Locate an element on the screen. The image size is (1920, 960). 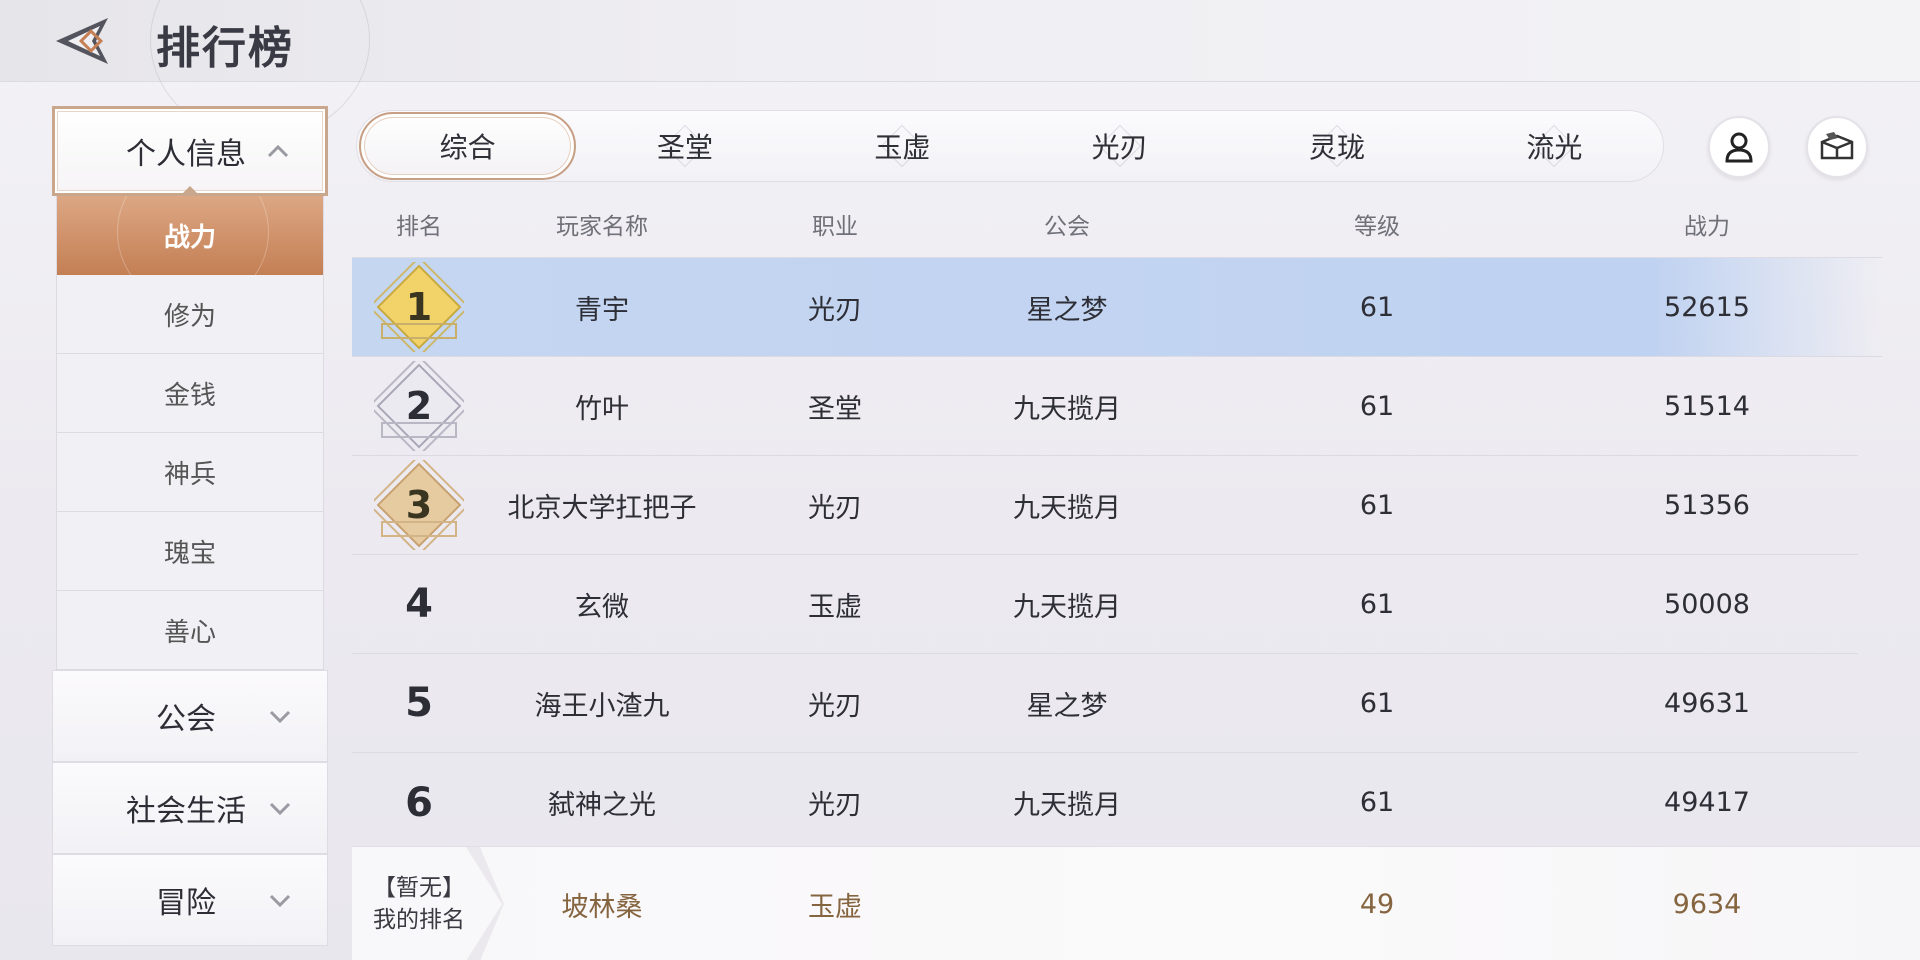
sidebar-item-cultivation: 修为 is located at coordinates (190, 314).